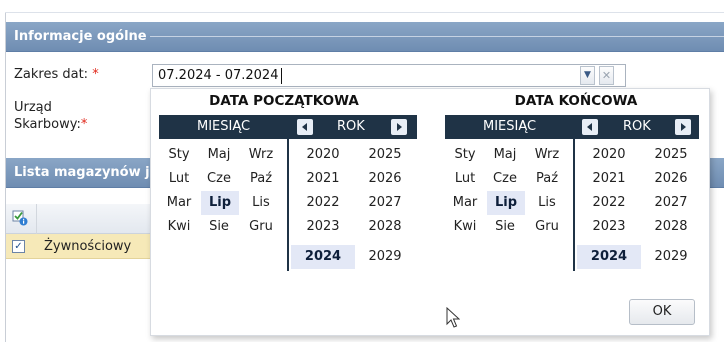 This screenshot has width=724, height=342. I want to click on start-date-title: DATA POCZĄTKOWA, so click(284, 101).